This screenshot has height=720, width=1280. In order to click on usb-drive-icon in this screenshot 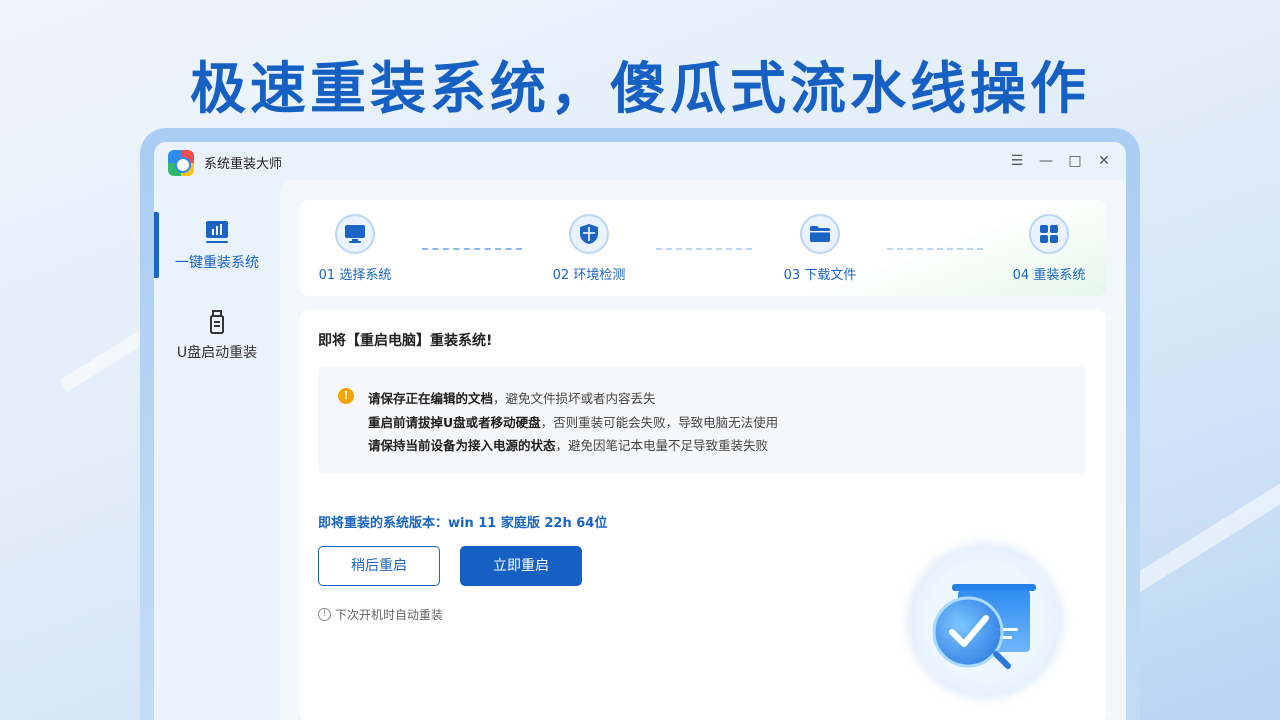, I will do `click(217, 322)`.